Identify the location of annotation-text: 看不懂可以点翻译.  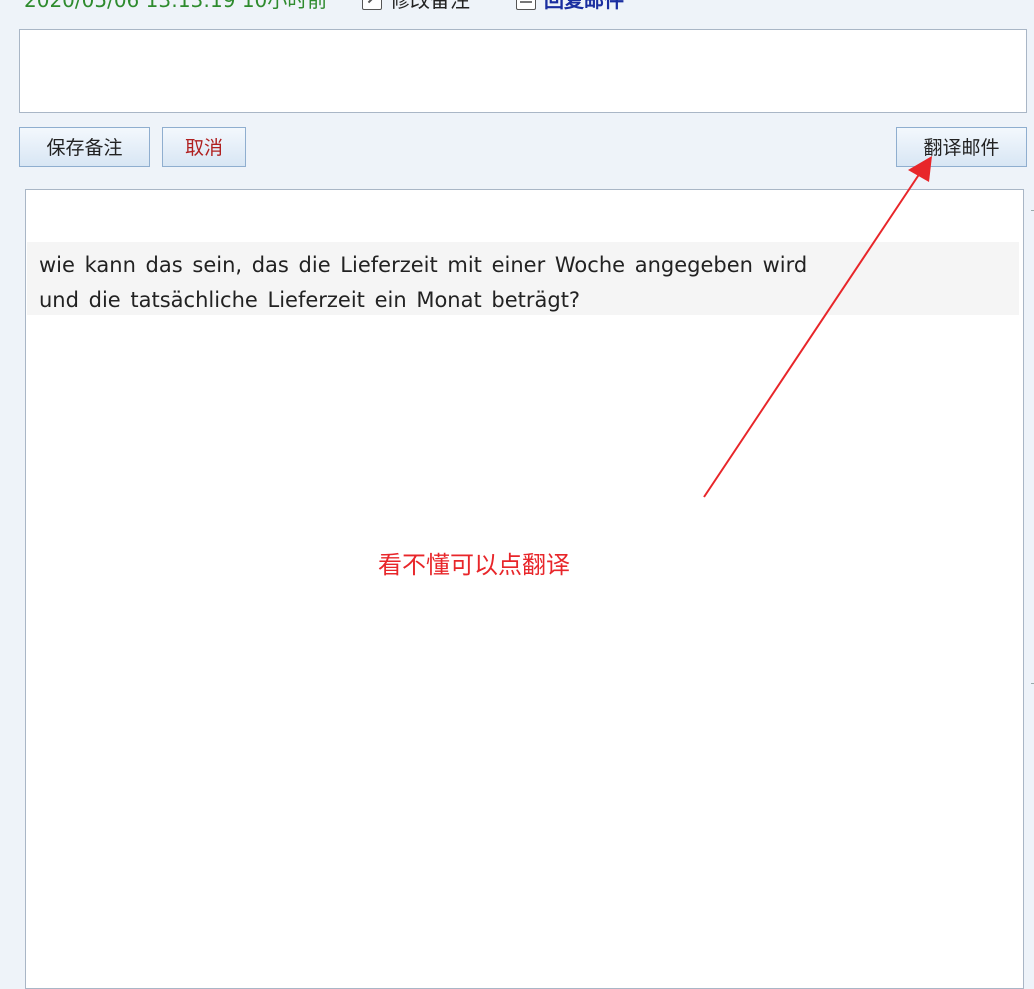
(474, 565).